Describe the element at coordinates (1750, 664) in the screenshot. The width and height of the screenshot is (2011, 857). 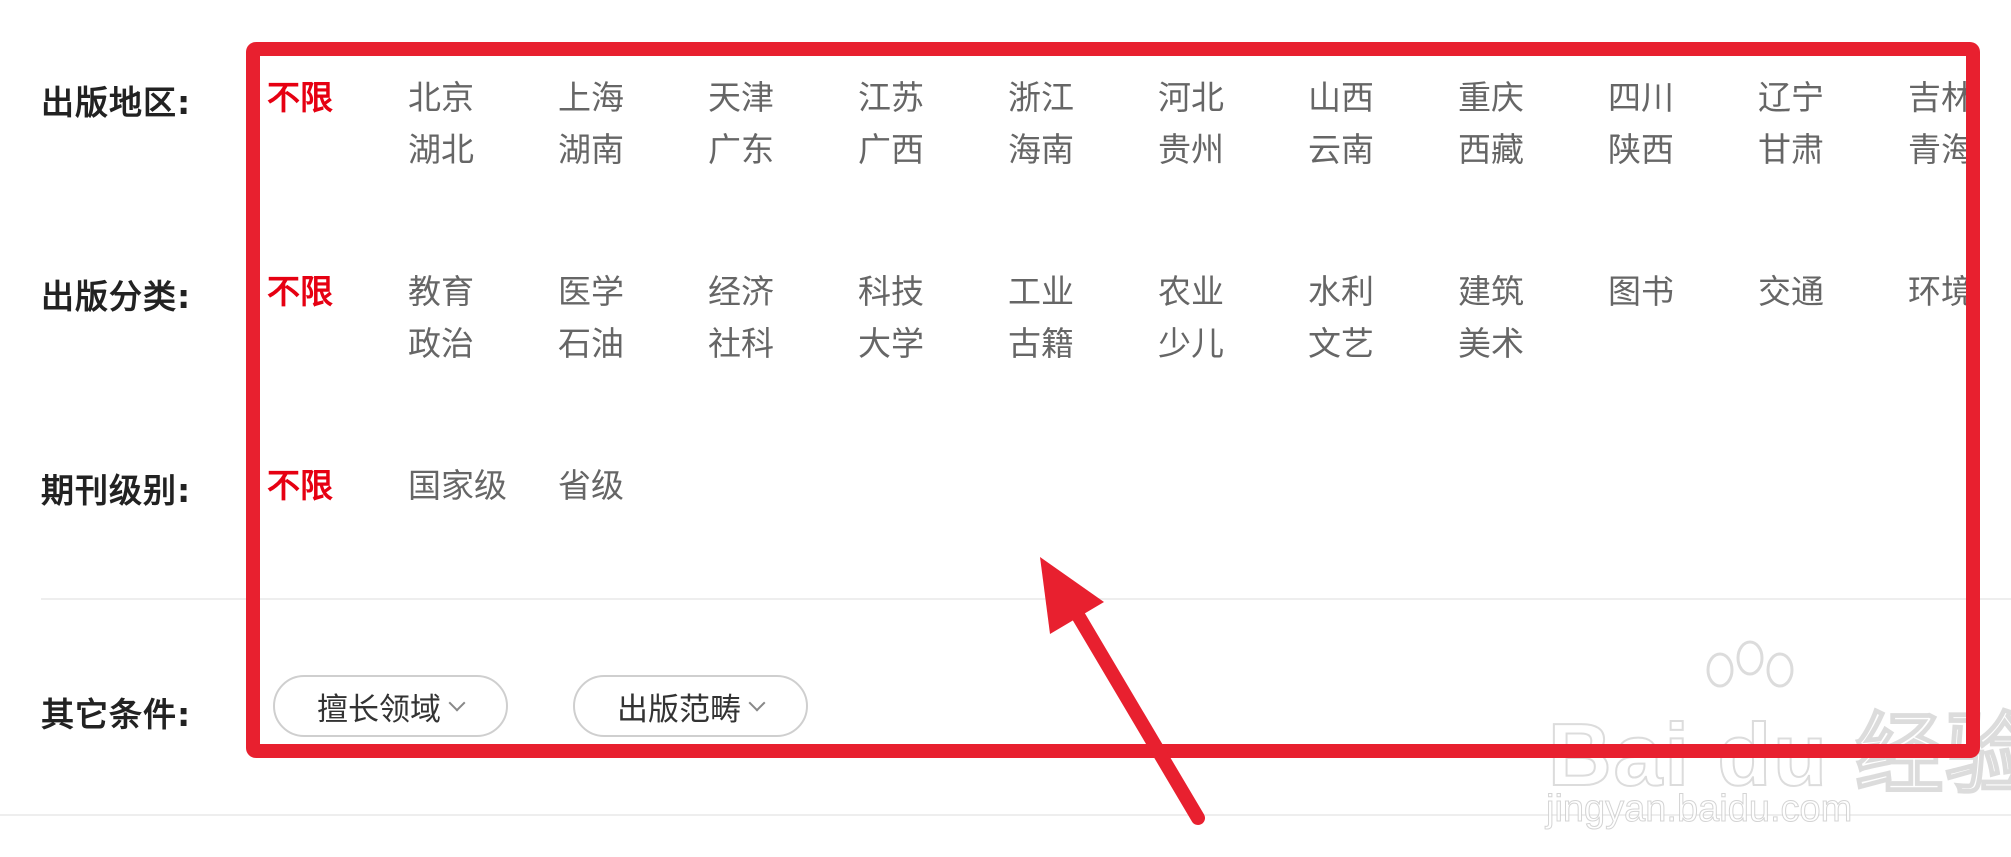
I see `paw-icon` at that location.